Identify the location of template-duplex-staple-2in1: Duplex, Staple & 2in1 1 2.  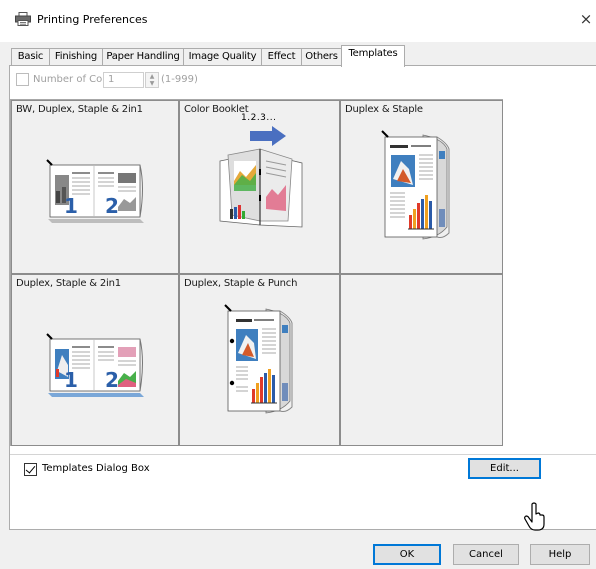
(95, 360).